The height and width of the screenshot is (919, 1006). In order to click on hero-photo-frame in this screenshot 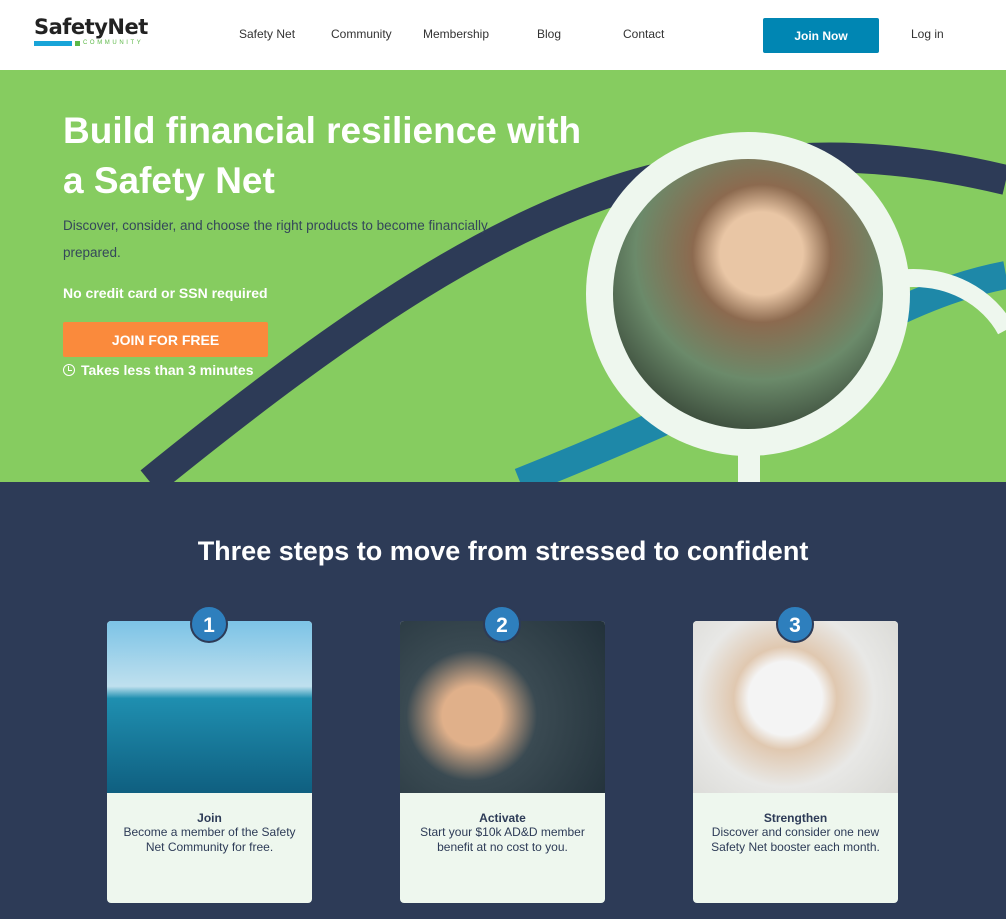, I will do `click(748, 294)`.